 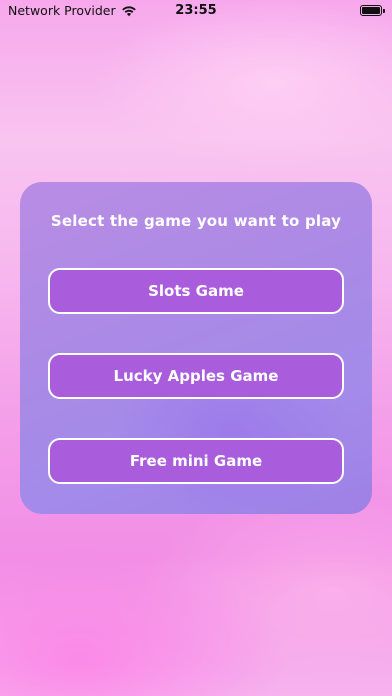 I want to click on status-time: 23:55, so click(x=196, y=10).